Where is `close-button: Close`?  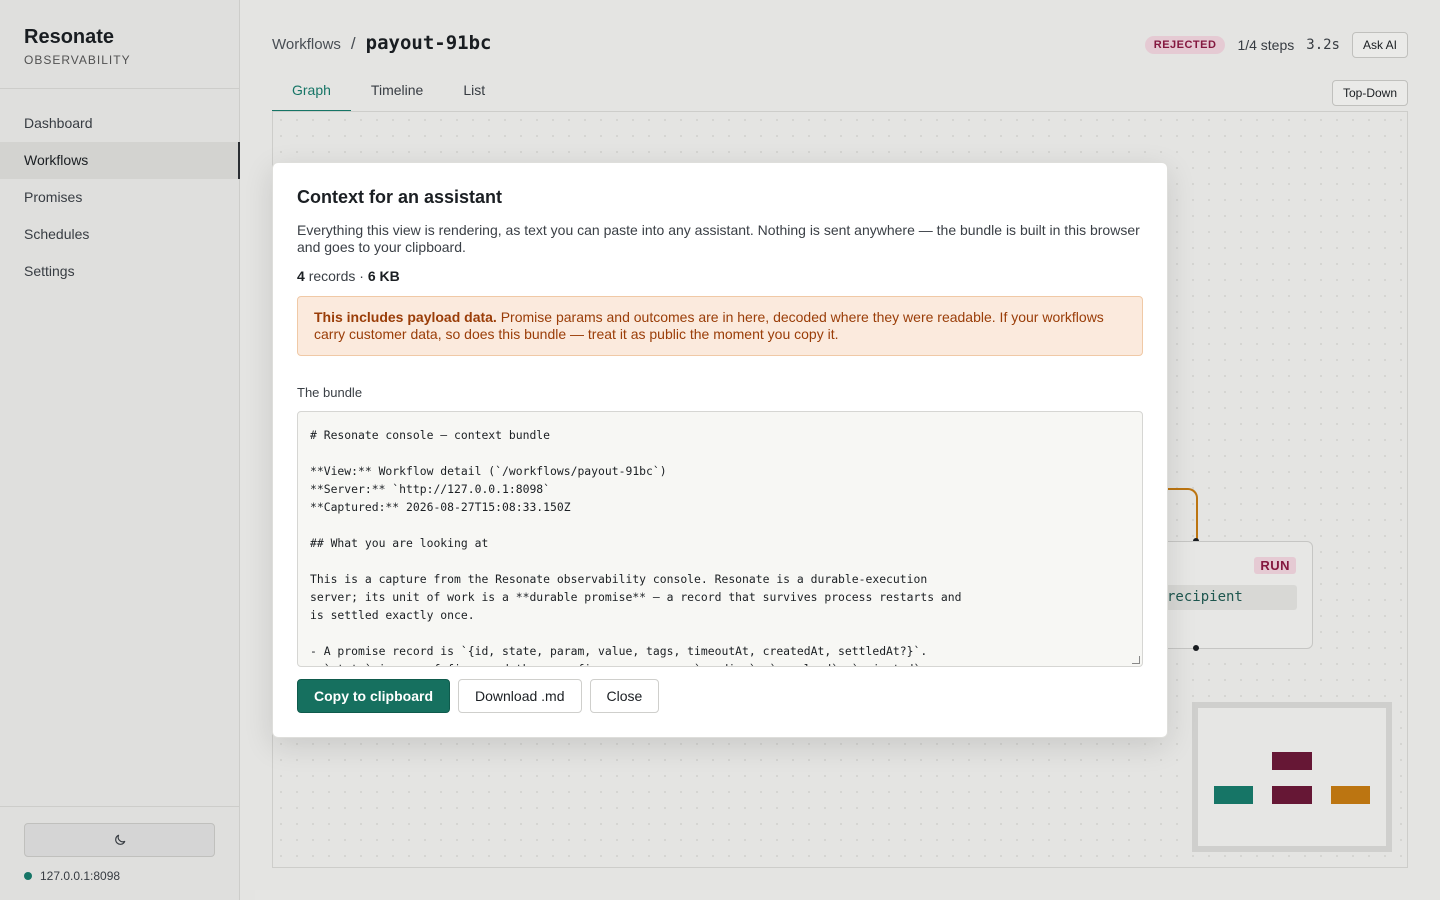 close-button: Close is located at coordinates (624, 696).